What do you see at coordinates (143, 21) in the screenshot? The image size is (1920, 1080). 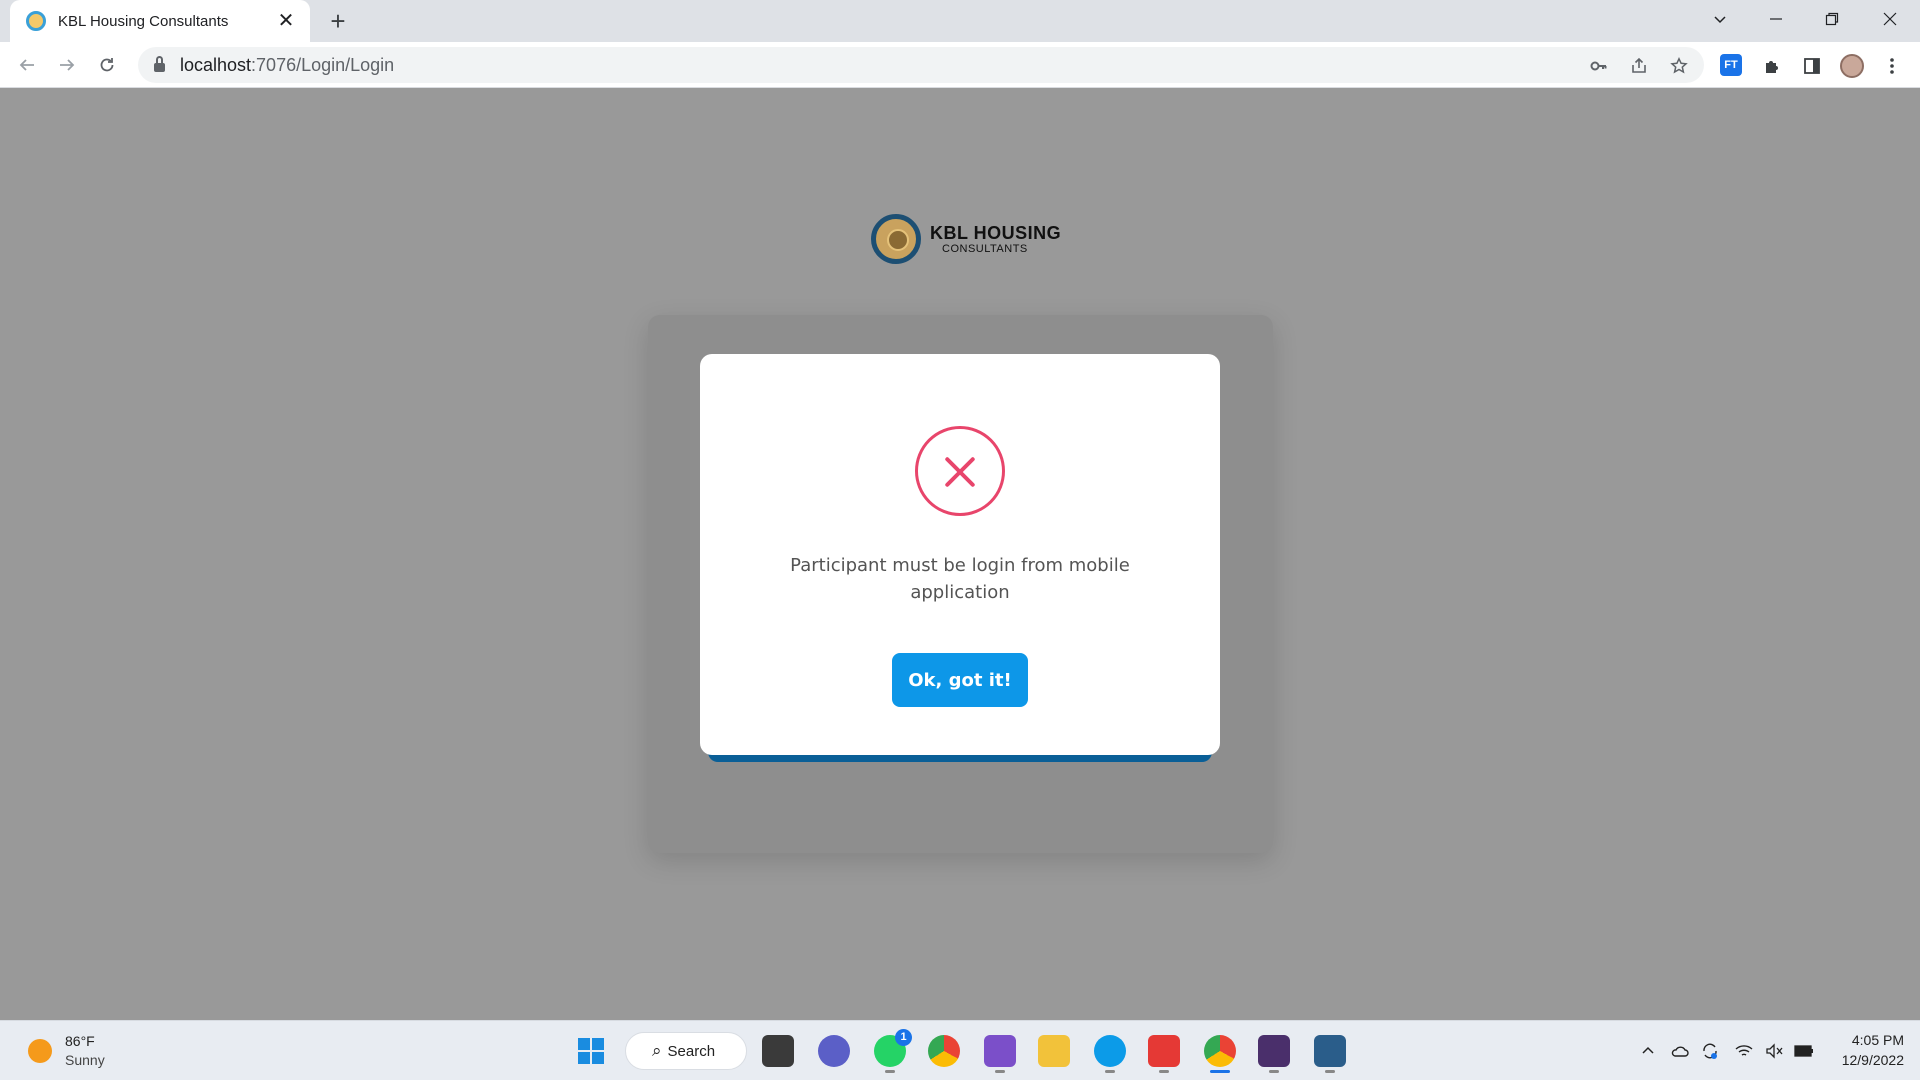 I see `tab-title: KBL Housing Consultants` at bounding box center [143, 21].